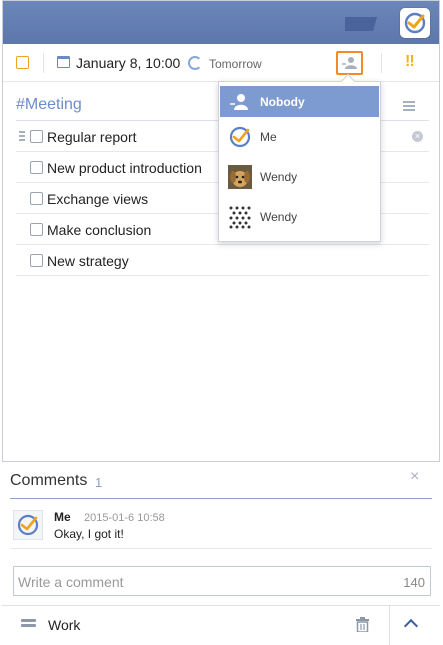  What do you see at coordinates (268, 136) in the screenshot?
I see `assignee-option-label: Me` at bounding box center [268, 136].